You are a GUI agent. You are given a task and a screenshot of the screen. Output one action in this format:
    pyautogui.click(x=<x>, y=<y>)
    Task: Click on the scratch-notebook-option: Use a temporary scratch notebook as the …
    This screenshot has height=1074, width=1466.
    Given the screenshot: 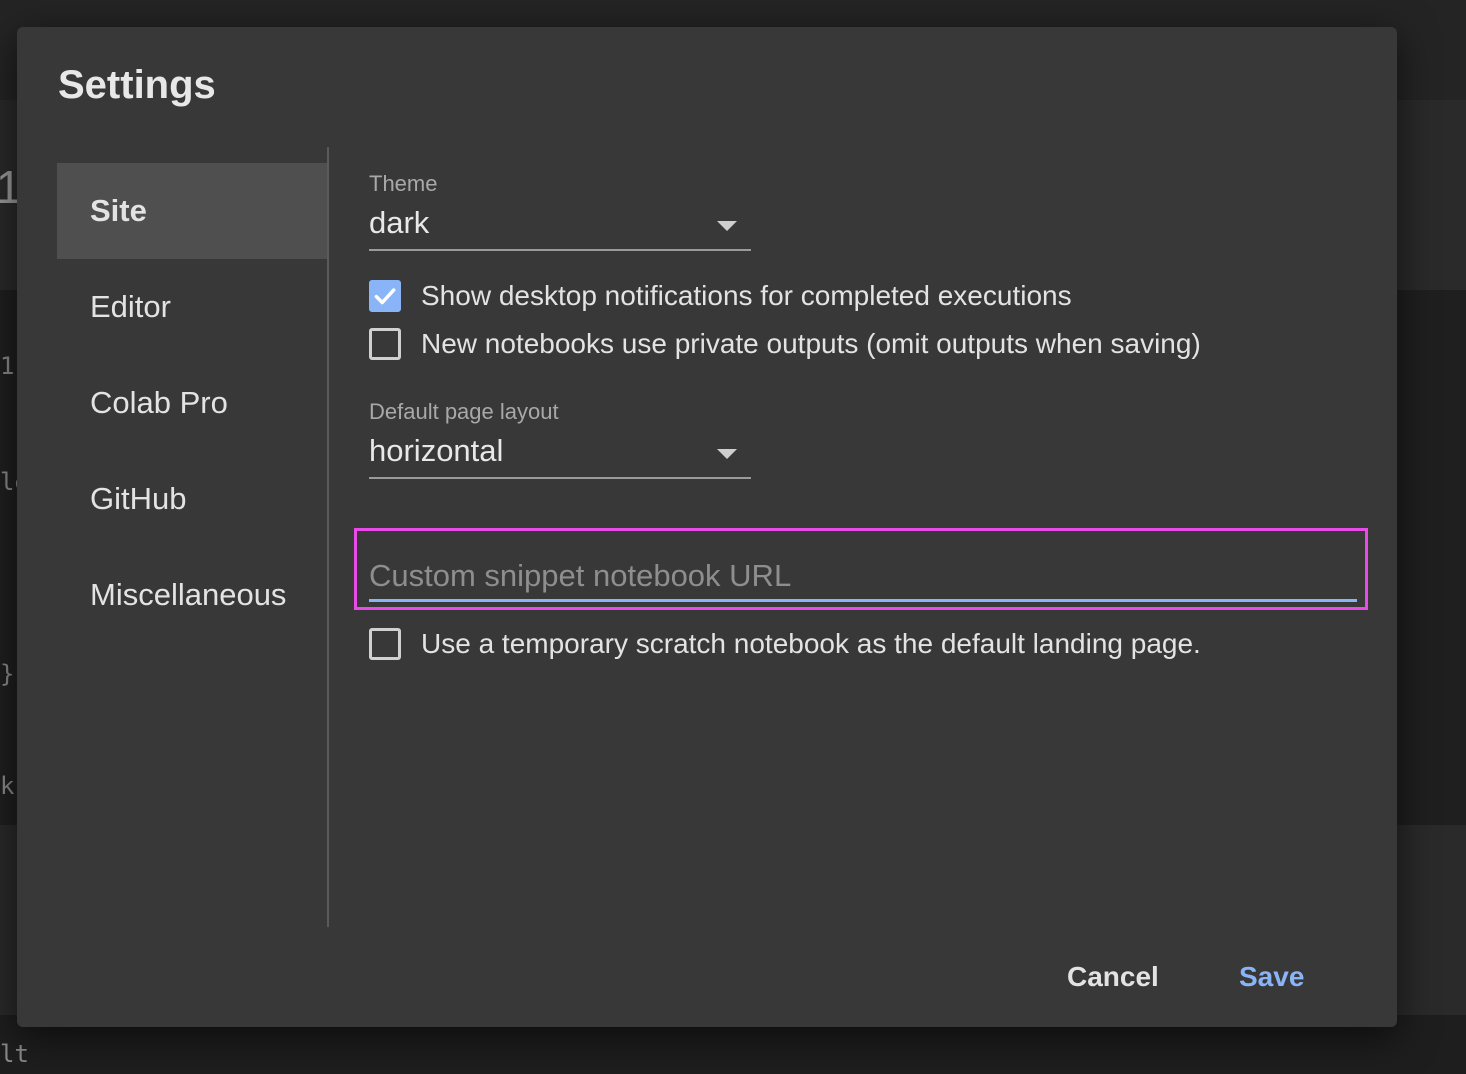 What is the action you would take?
    pyautogui.click(x=785, y=644)
    